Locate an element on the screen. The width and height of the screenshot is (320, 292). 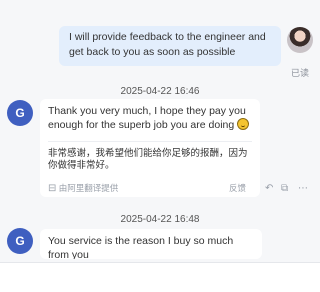
input-area is located at coordinates (160, 277).